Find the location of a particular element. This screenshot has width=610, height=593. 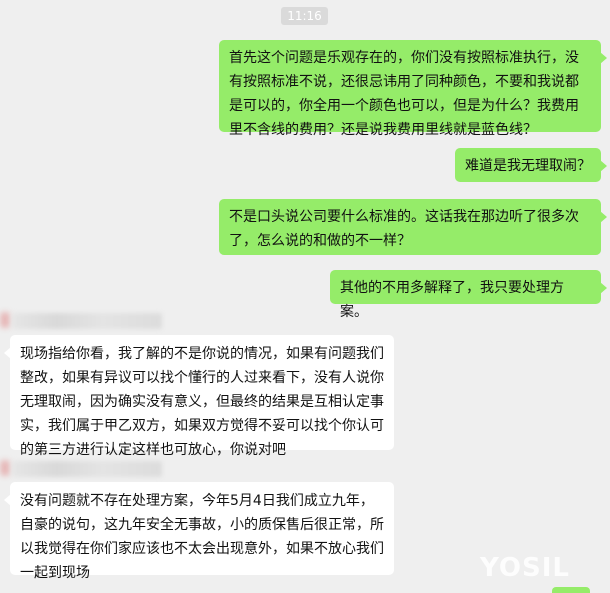

message-bubble-outgoing: 不是口头说公司要什么标准的。这话我在那边听了很多次了，怎么说的和做的不一样？ is located at coordinates (413, 227).